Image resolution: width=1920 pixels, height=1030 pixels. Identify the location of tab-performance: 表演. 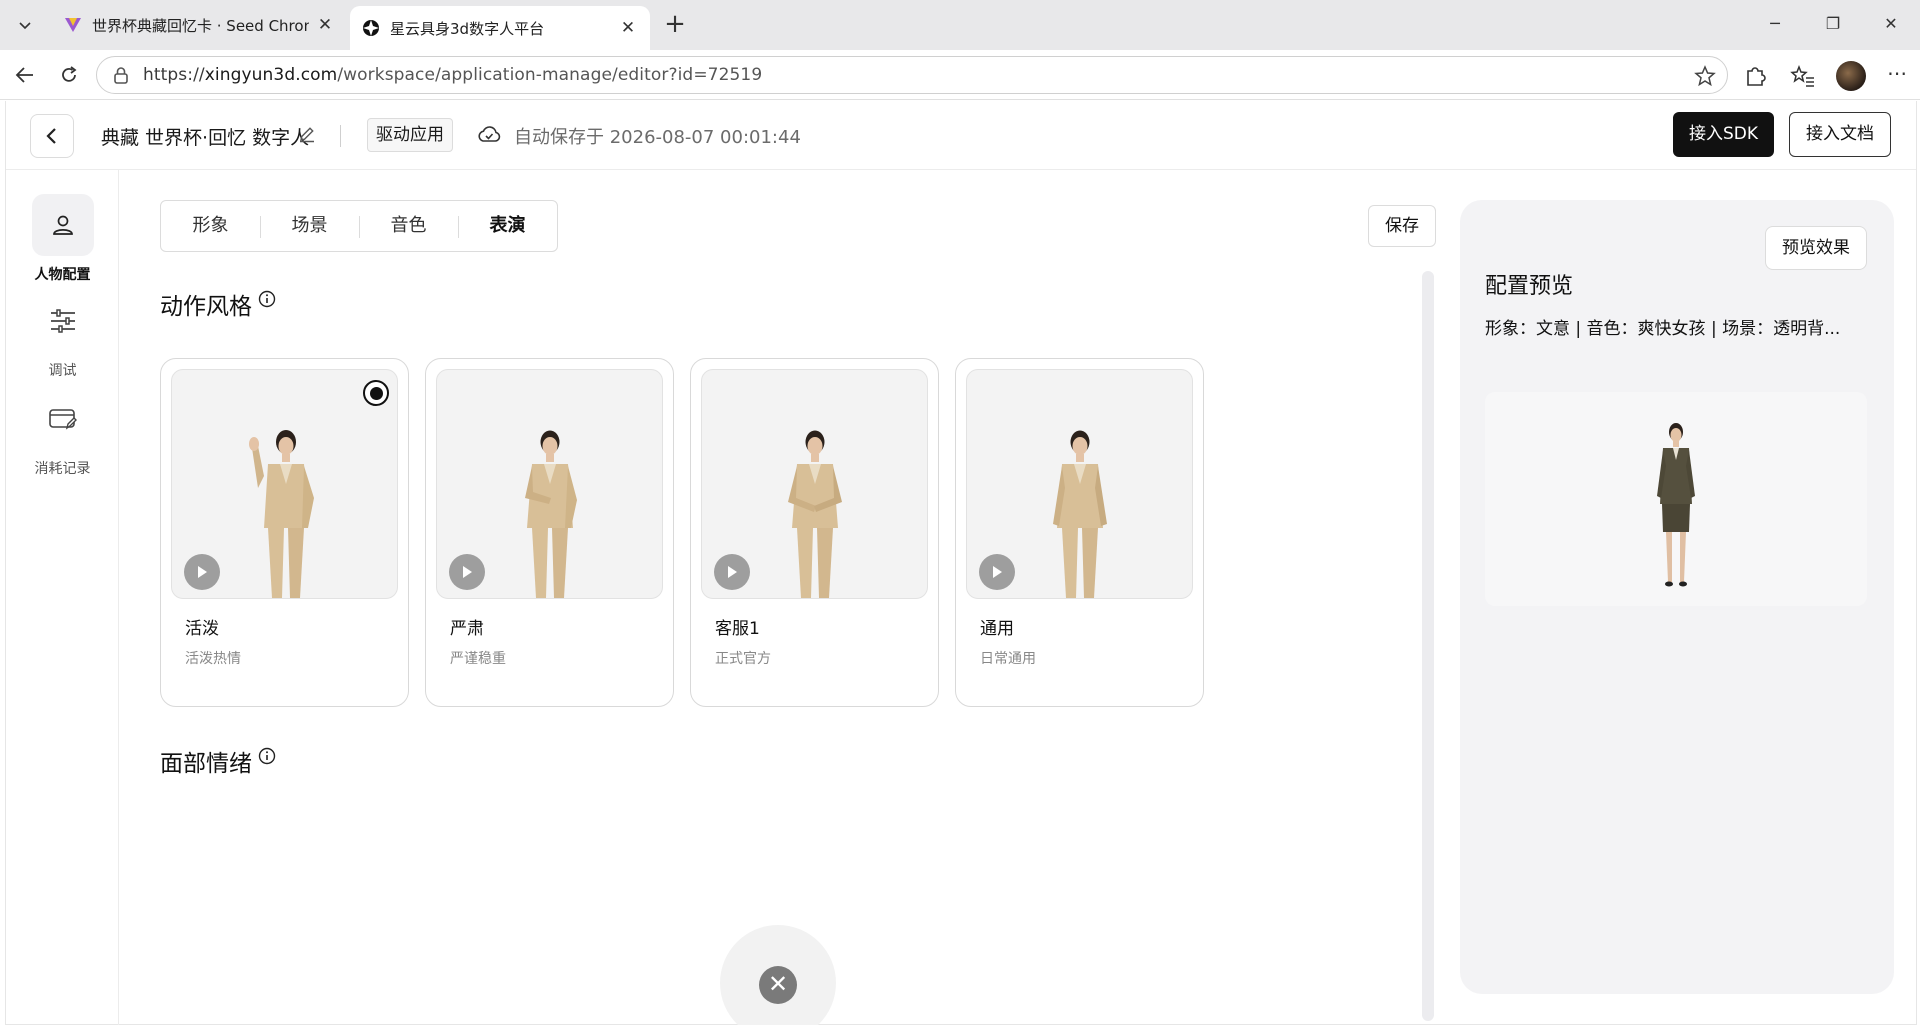
(507, 226).